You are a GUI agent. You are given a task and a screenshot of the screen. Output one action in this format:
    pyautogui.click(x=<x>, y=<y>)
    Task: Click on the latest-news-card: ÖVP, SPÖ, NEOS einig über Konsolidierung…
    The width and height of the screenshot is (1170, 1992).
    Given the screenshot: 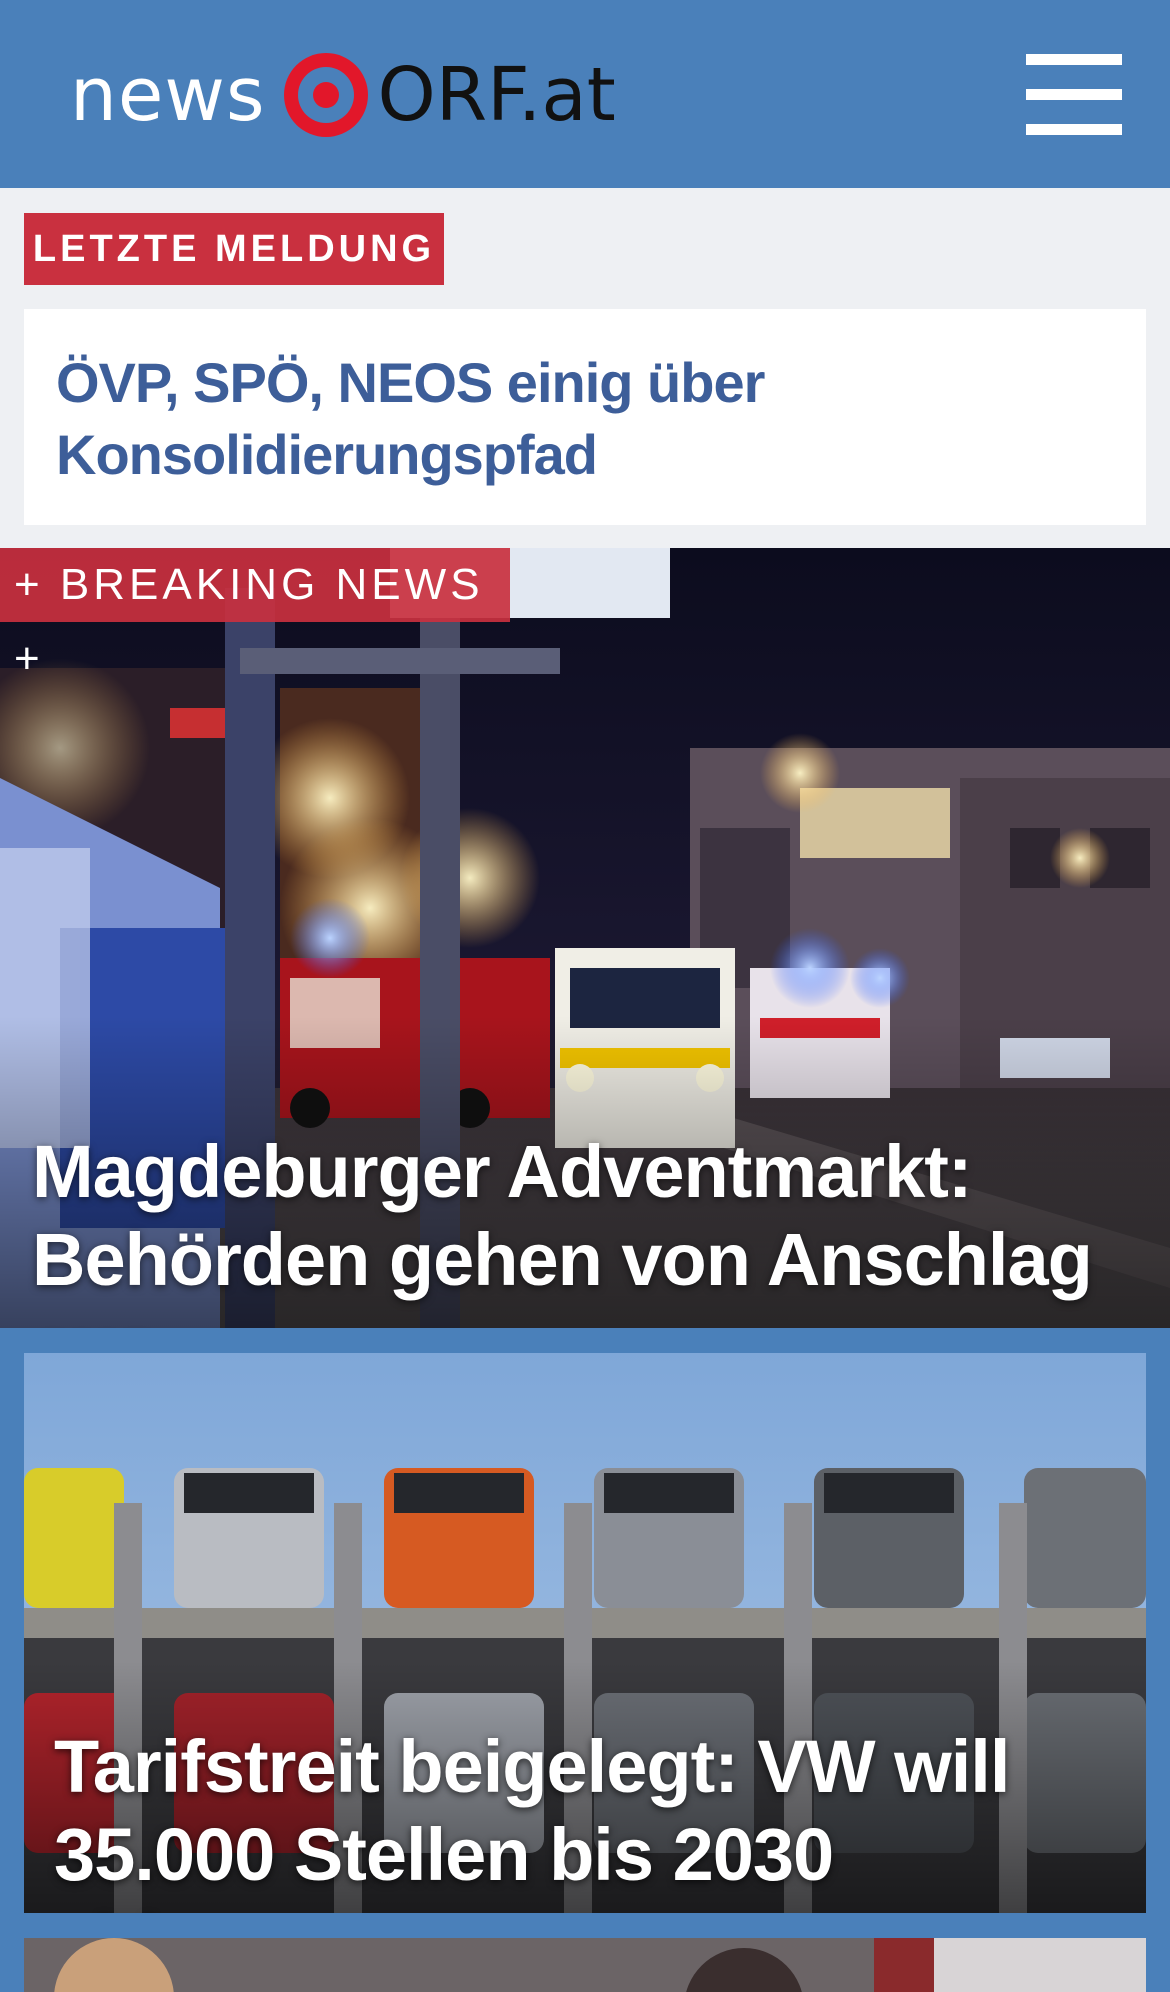 What is the action you would take?
    pyautogui.click(x=585, y=417)
    